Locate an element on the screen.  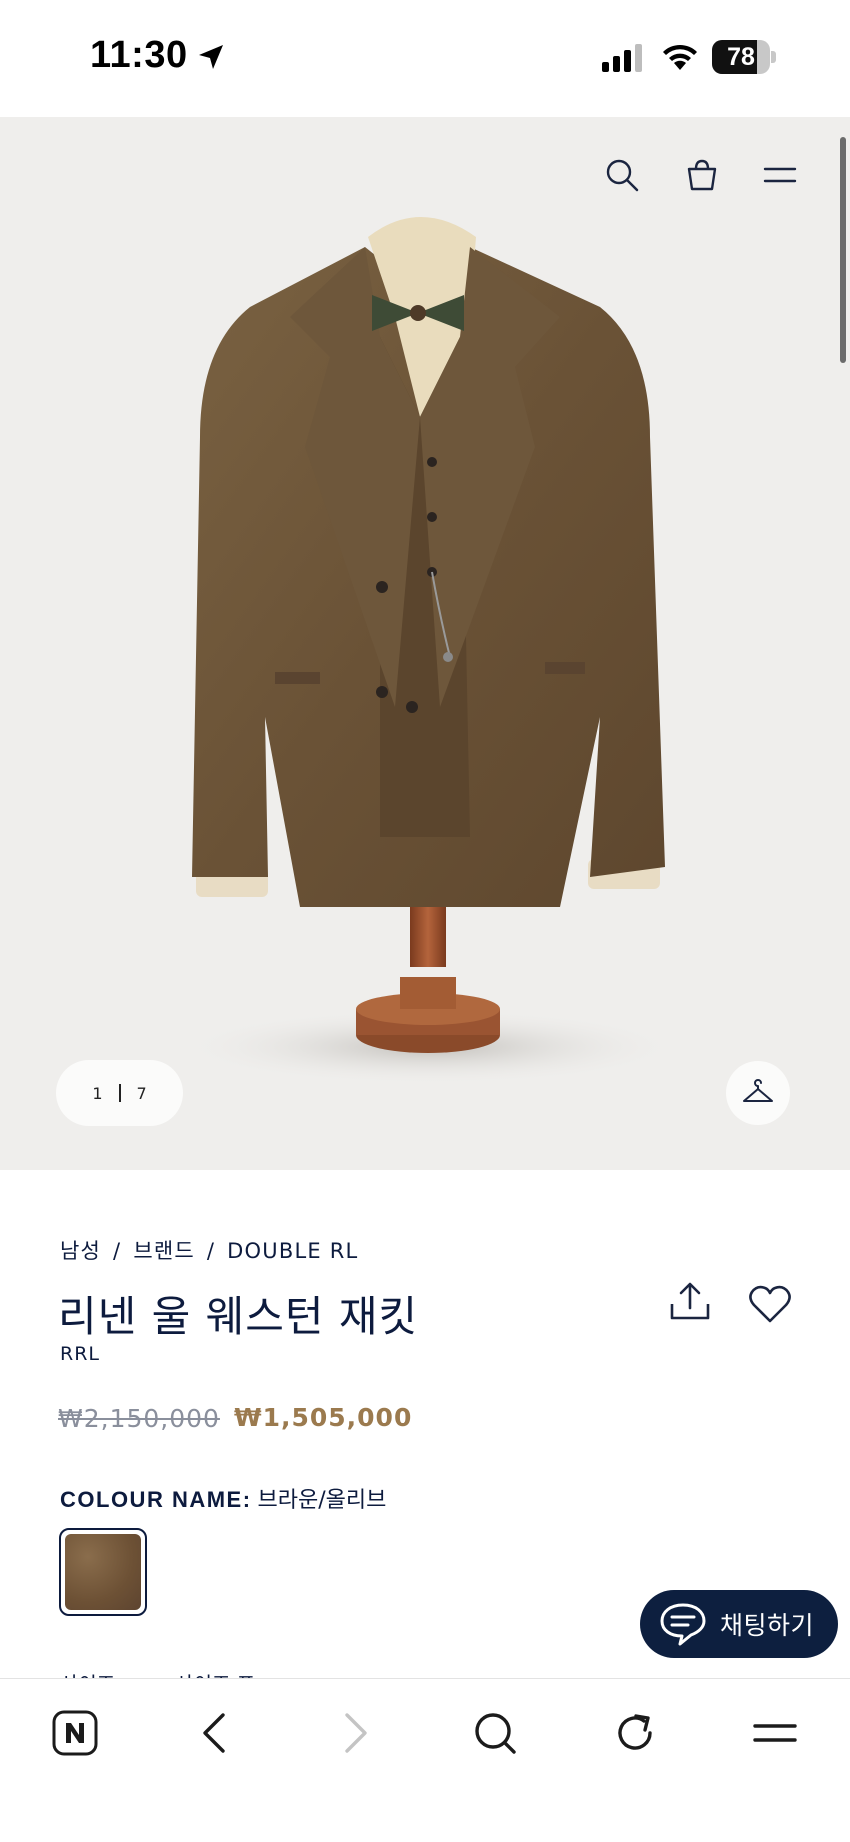
location-arrow-icon is located at coordinates (211, 57).